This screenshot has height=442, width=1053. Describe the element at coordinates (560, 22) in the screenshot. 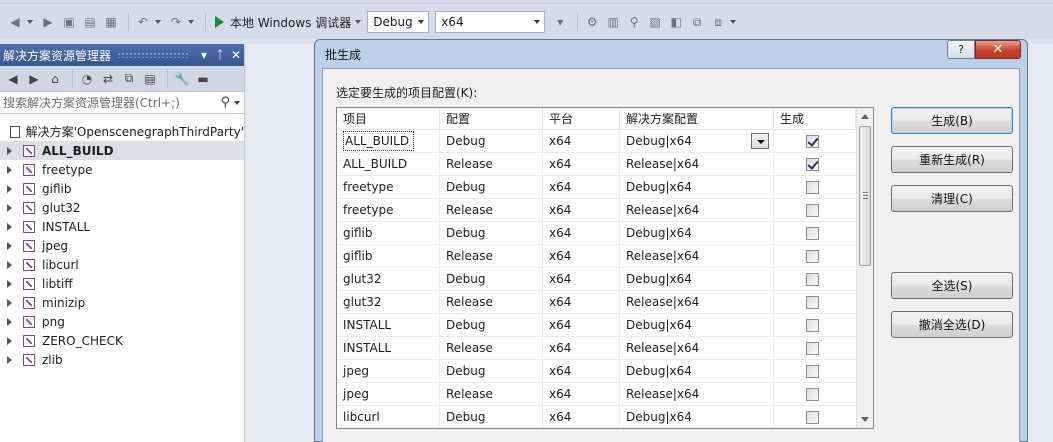

I see `toolbar-overflow-icon: ▾` at that location.